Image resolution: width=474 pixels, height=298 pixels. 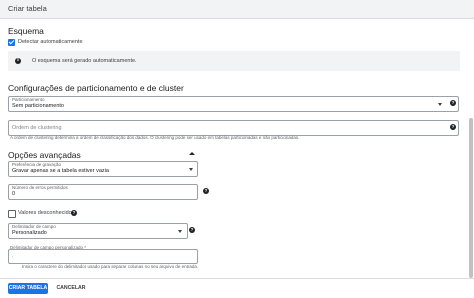 What do you see at coordinates (29, 233) in the screenshot?
I see `field-delimiter-value: Personalizado` at bounding box center [29, 233].